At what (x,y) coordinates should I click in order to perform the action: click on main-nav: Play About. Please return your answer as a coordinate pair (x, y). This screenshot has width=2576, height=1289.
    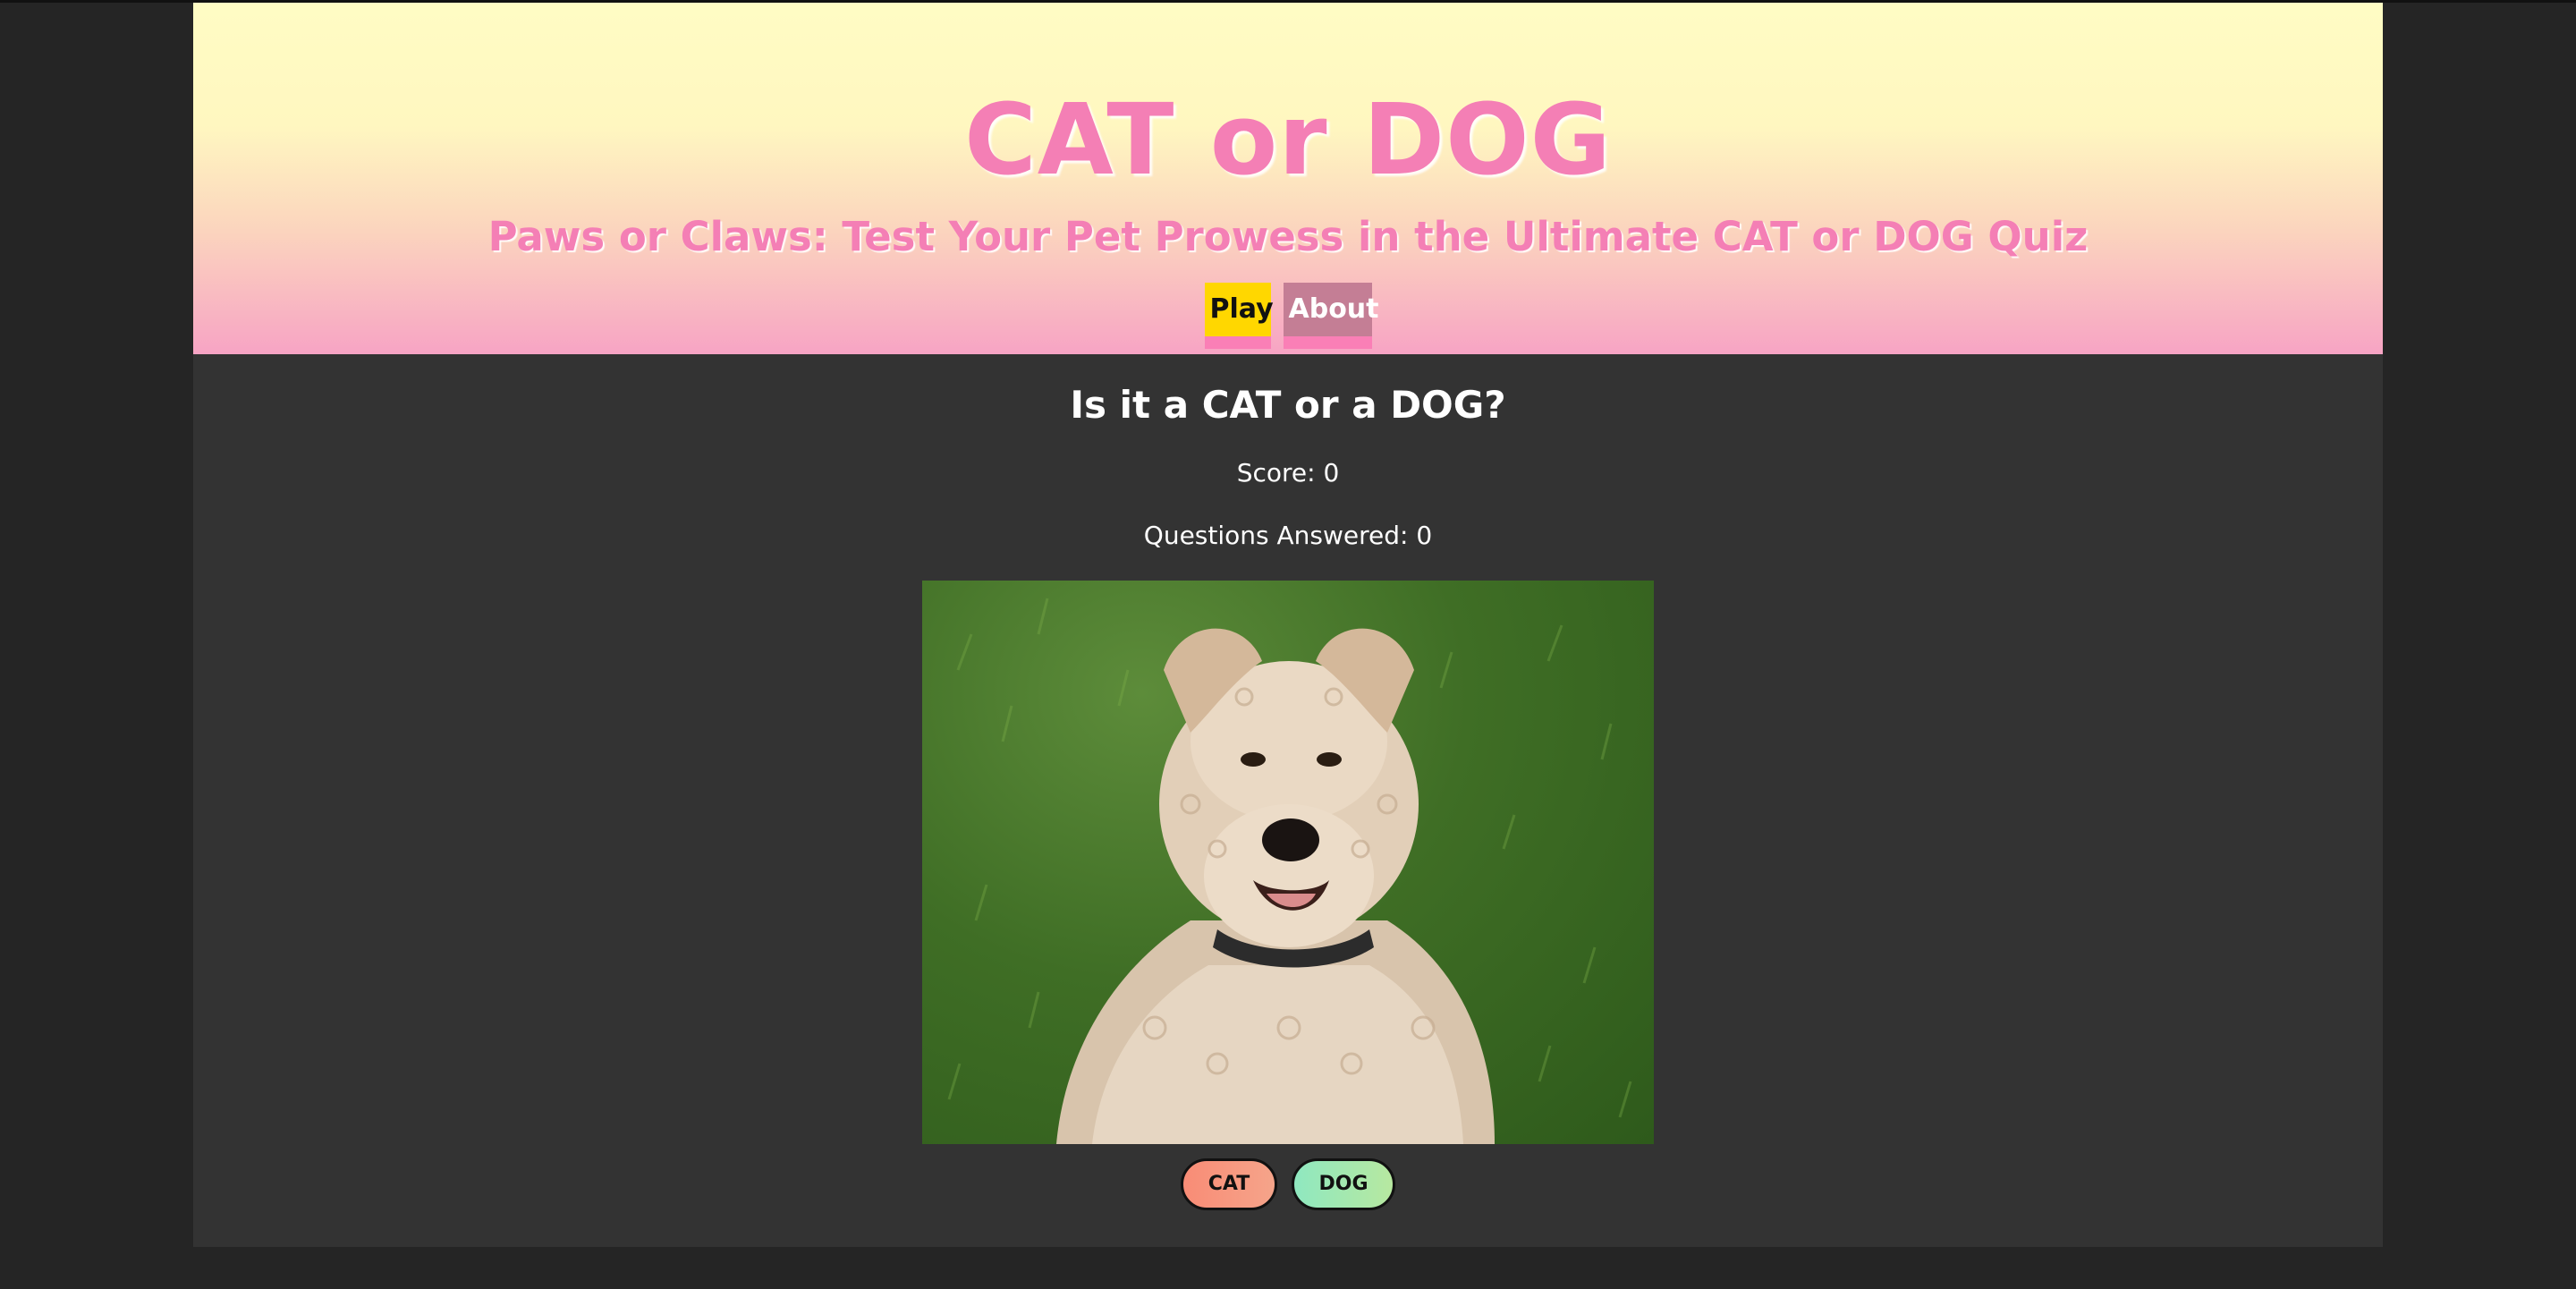
    Looking at the image, I should click on (1288, 316).